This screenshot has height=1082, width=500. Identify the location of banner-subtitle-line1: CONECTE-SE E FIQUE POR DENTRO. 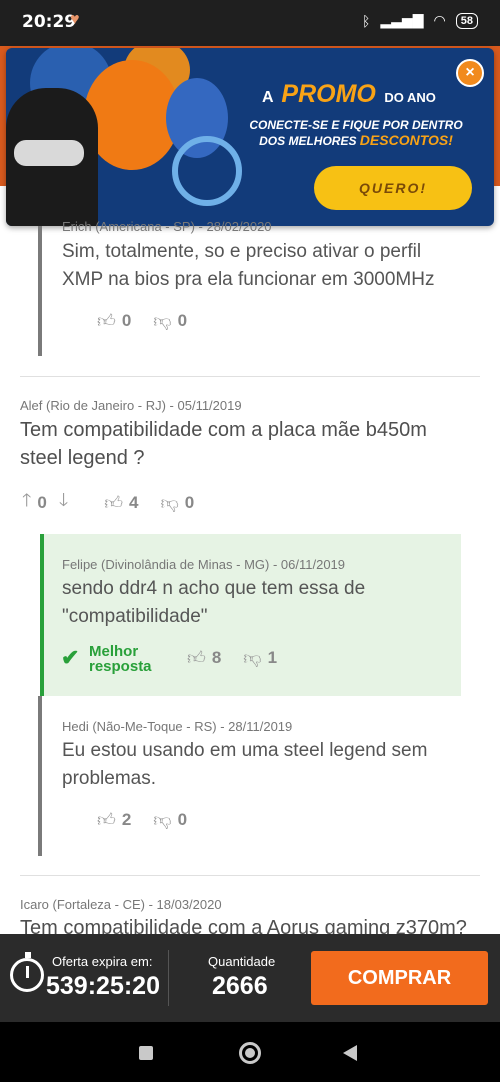
(356, 125).